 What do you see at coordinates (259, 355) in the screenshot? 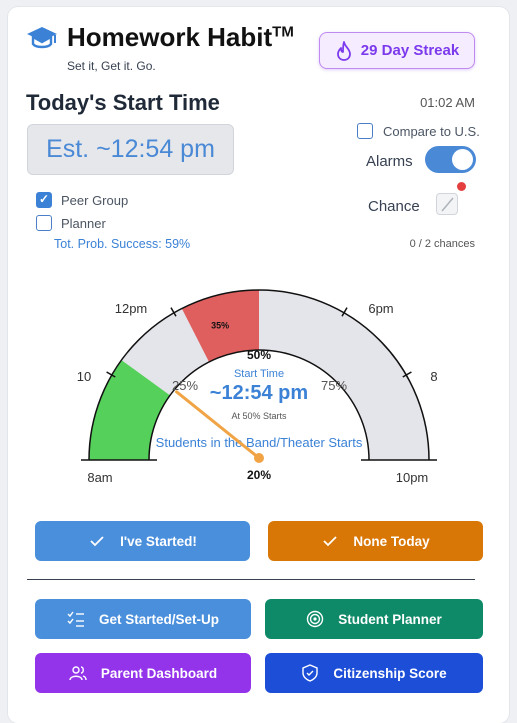
I see `label-50-pct: 50%` at bounding box center [259, 355].